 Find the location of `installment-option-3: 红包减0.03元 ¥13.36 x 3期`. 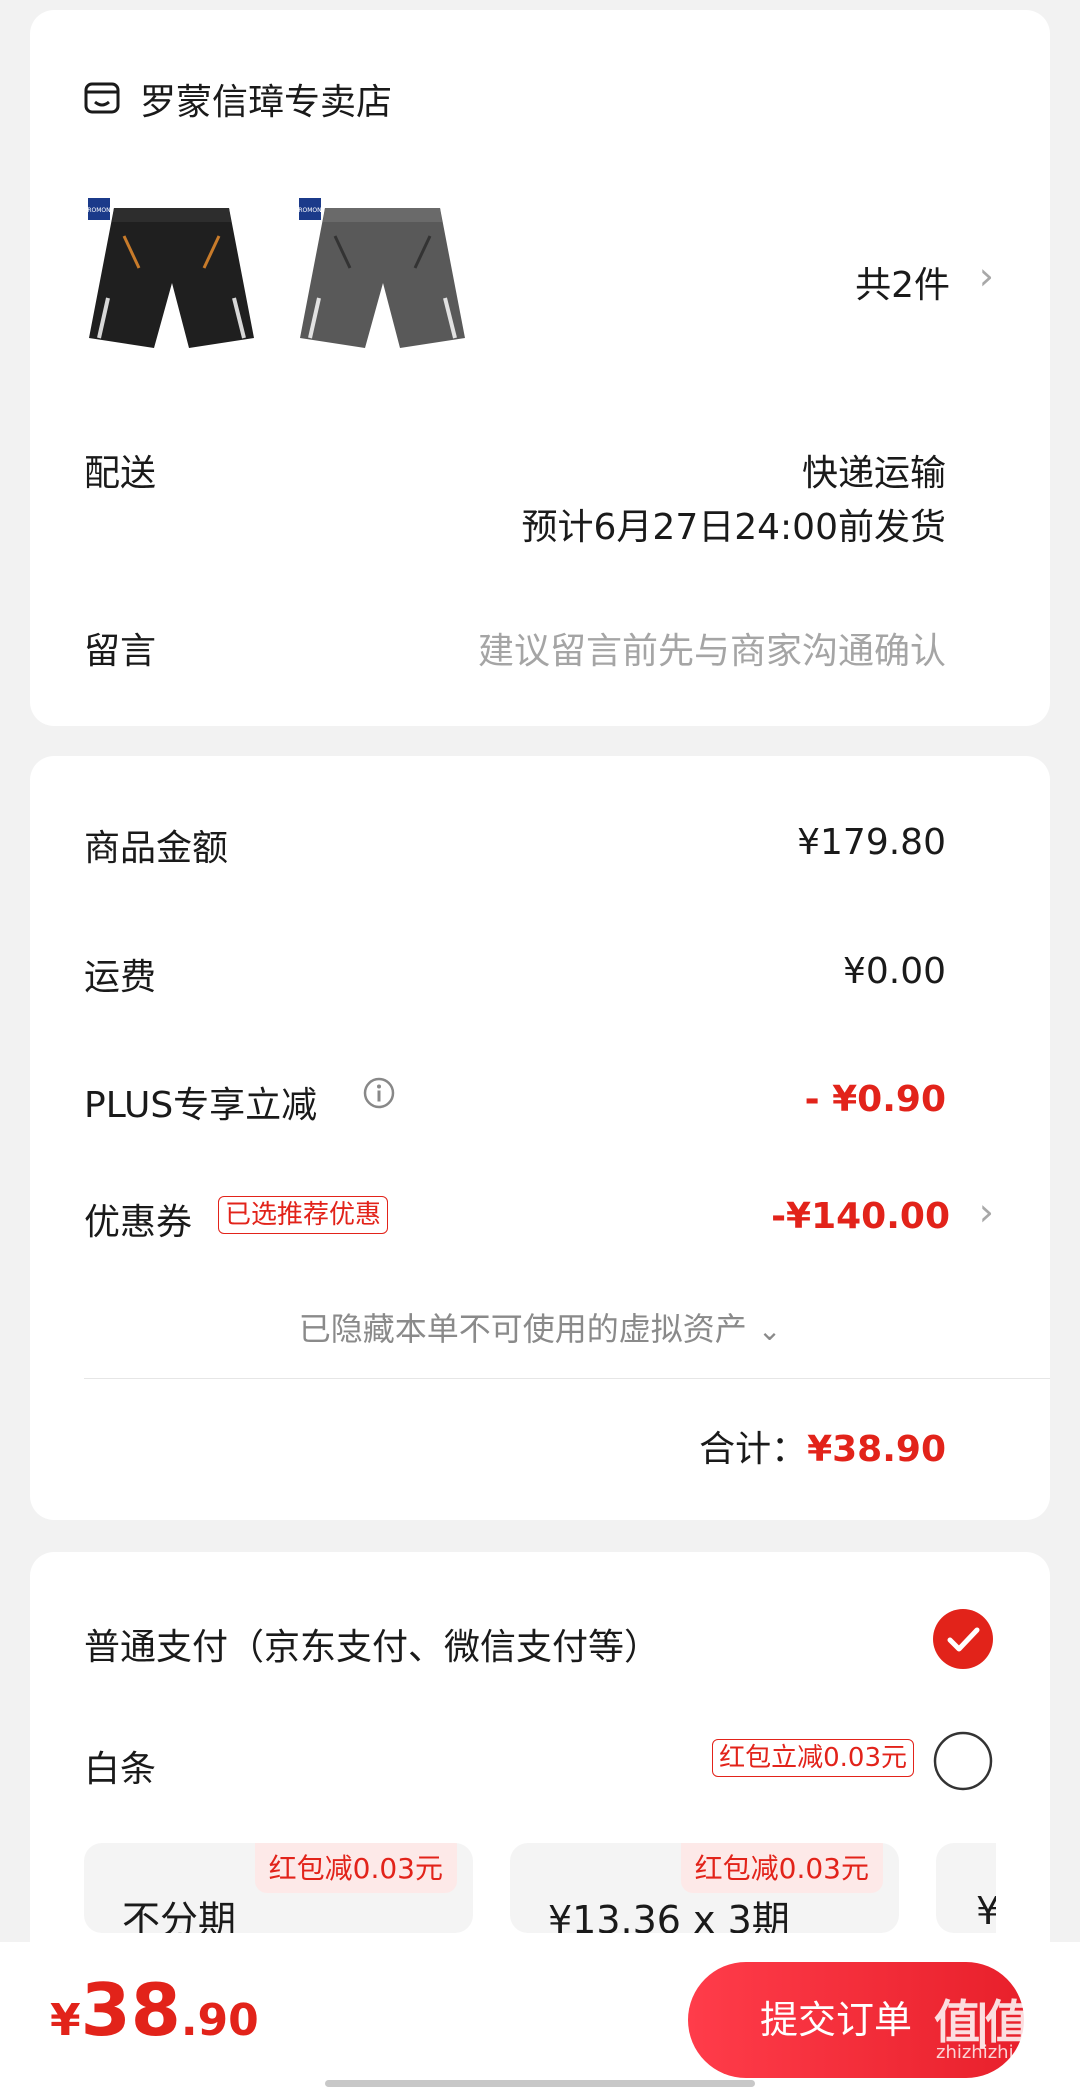

installment-option-3: 红包减0.03元 ¥13.36 x 3期 is located at coordinates (704, 1888).